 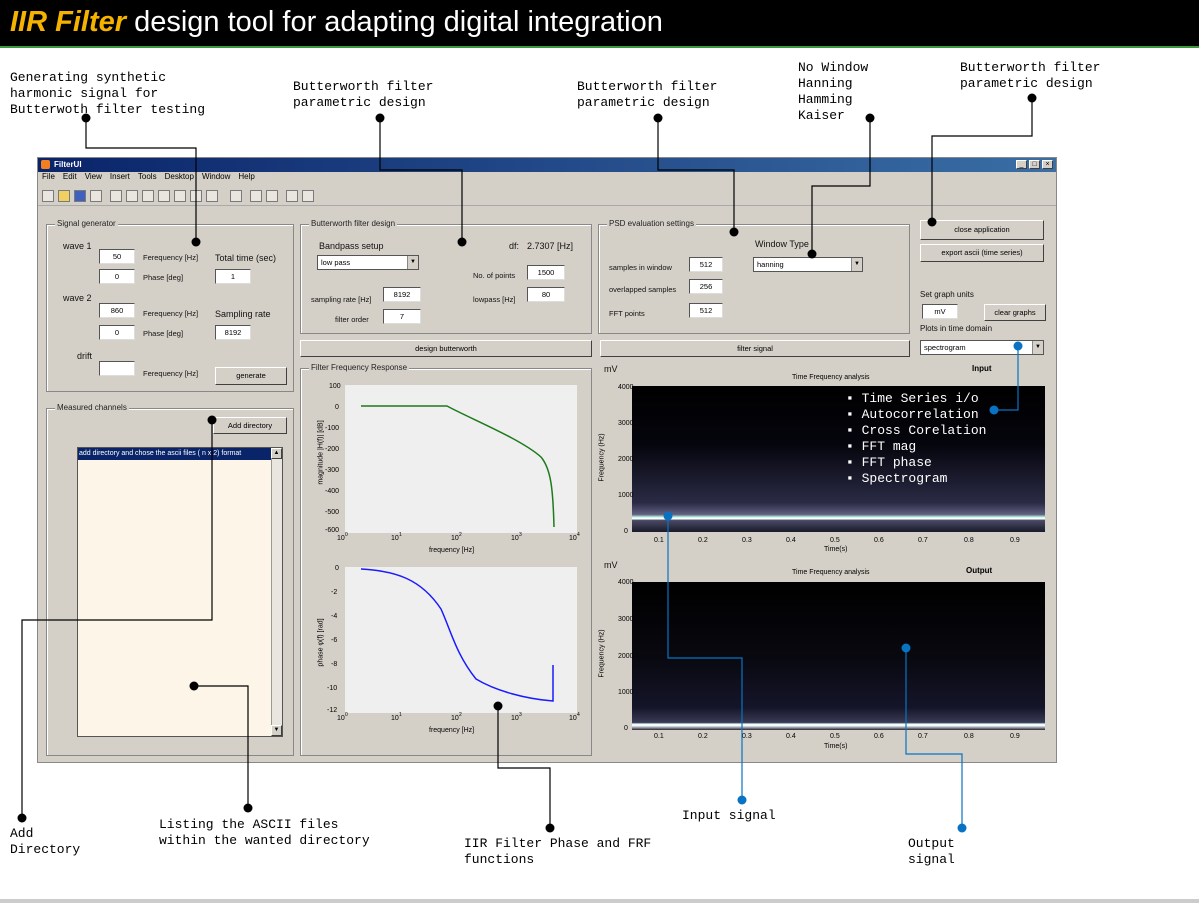 What do you see at coordinates (332, 428) in the screenshot?
I see `mag-ytick: -100` at bounding box center [332, 428].